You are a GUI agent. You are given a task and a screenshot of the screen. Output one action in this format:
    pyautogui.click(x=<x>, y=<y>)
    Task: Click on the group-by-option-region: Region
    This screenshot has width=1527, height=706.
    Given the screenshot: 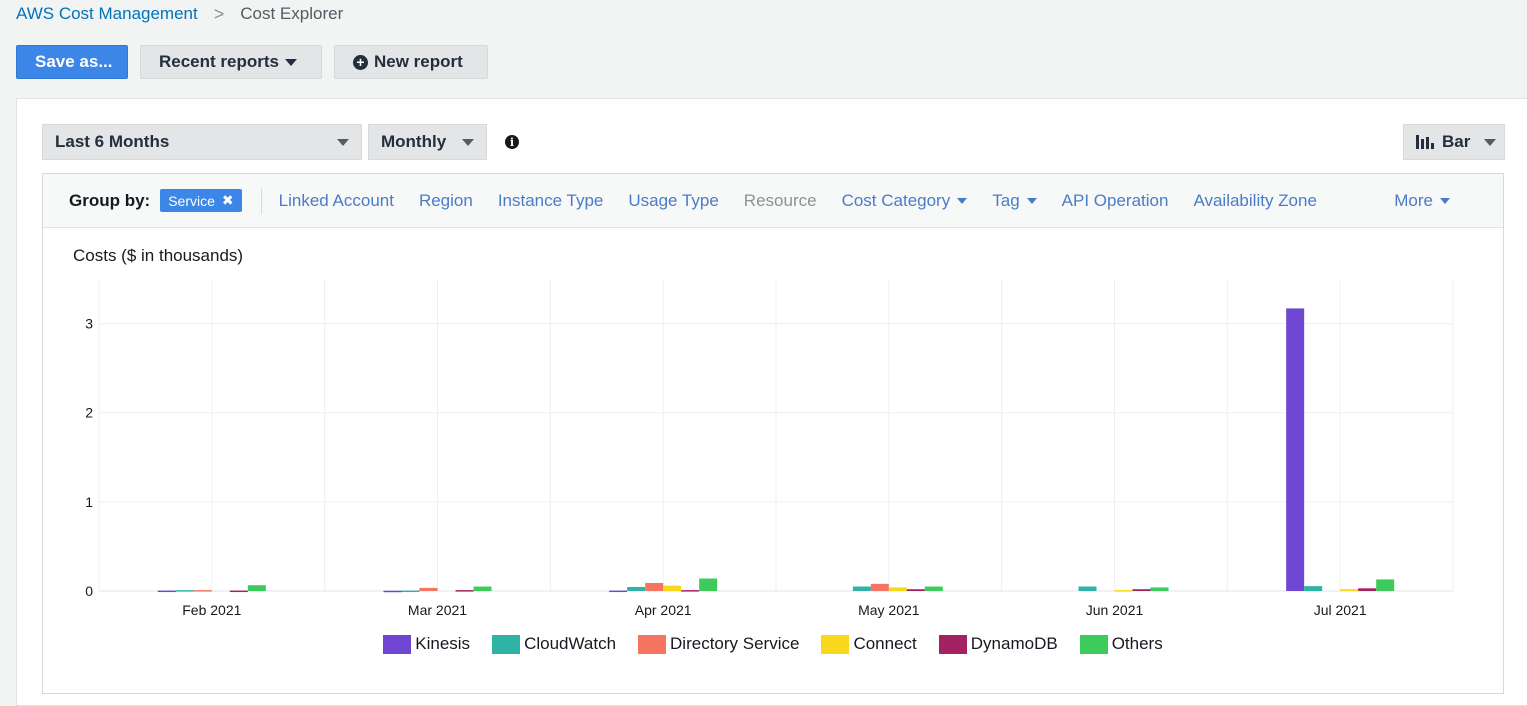 What is the action you would take?
    pyautogui.click(x=446, y=201)
    